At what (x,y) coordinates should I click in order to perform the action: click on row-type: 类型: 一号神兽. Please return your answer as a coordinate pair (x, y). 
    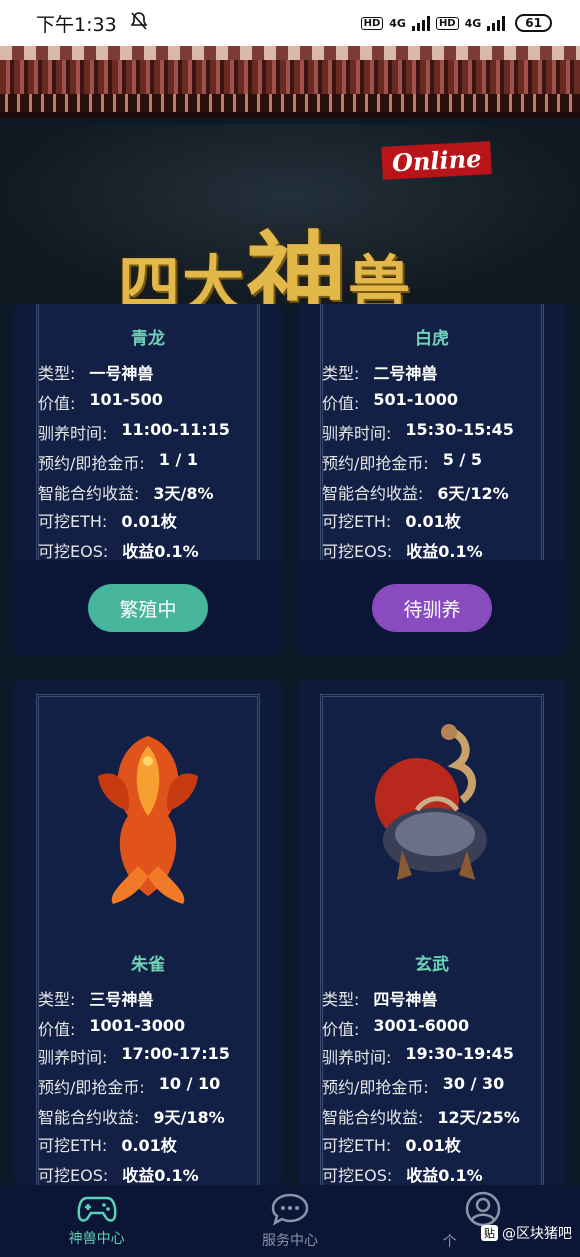
    Looking at the image, I should click on (96, 373).